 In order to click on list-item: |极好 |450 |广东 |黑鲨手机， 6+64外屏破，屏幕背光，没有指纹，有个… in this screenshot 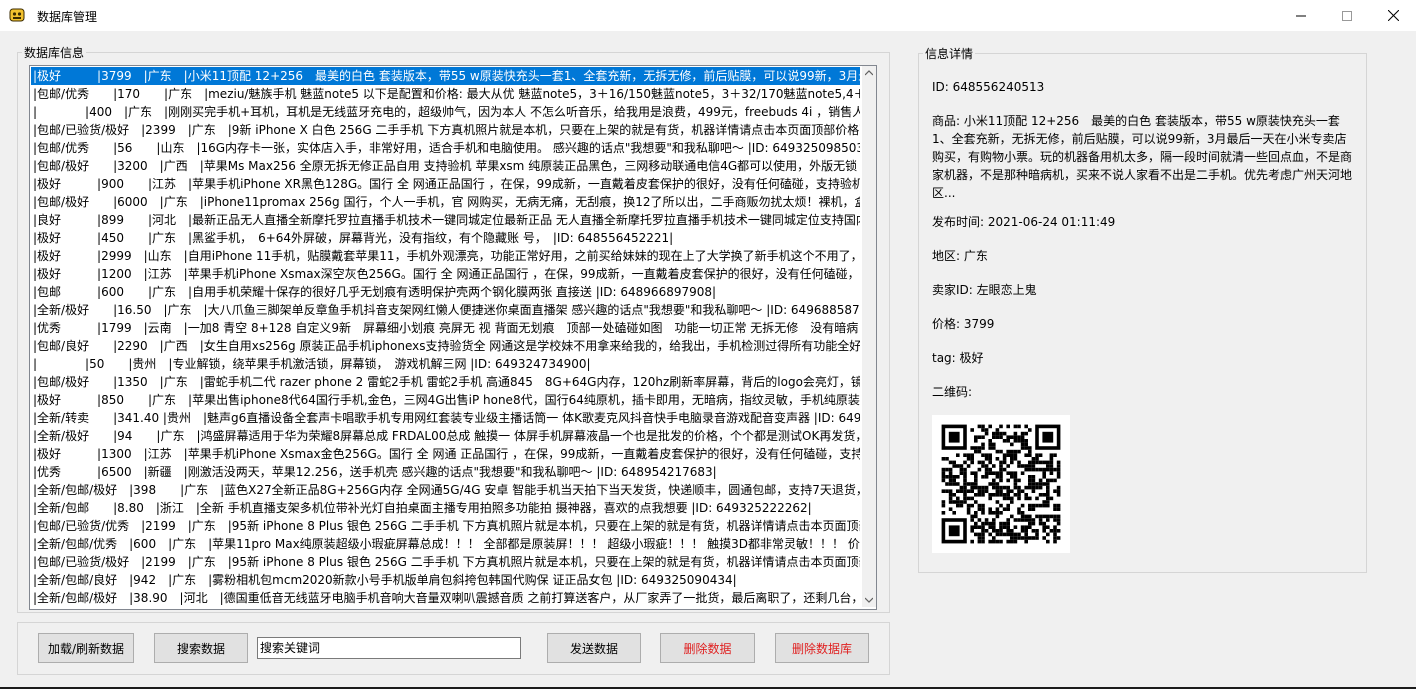, I will do `click(445, 238)`.